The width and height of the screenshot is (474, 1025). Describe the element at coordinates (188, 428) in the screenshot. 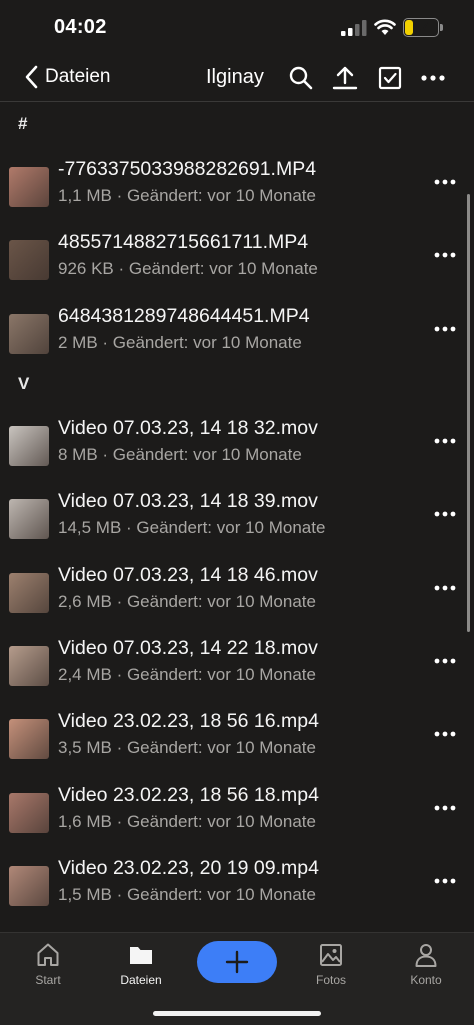

I see `file-name: Video 07.03.23, 14 18 32.mov` at that location.